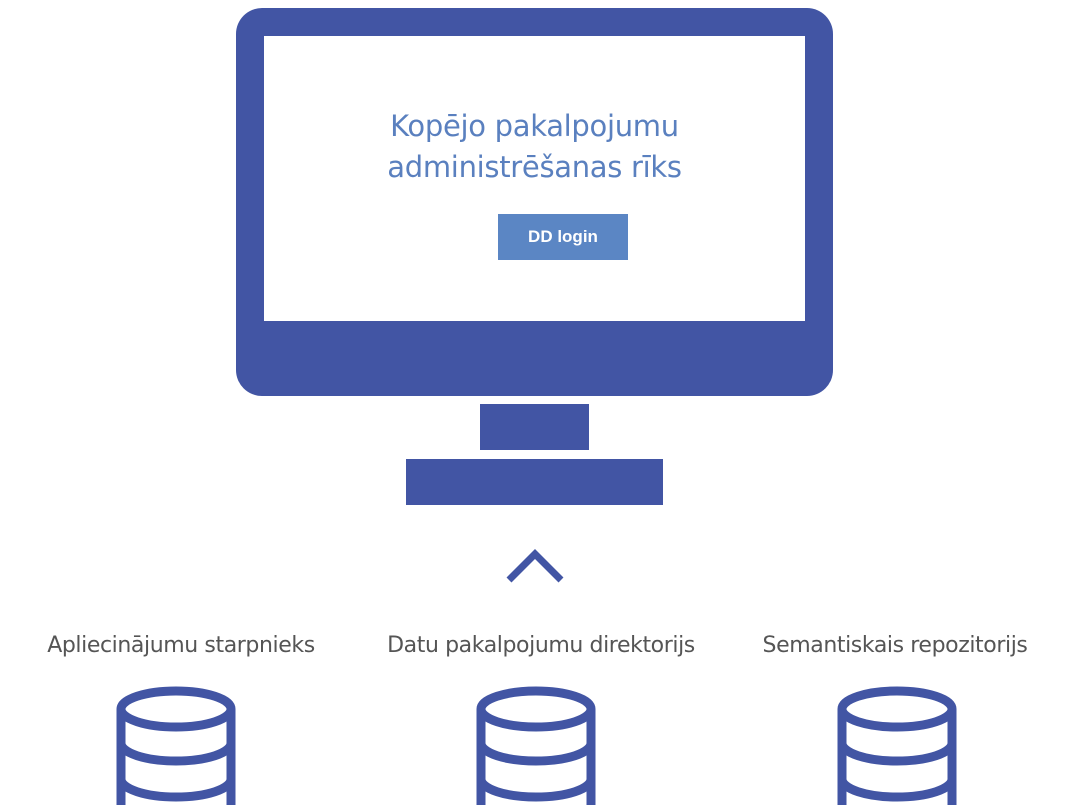 The image size is (1071, 809). Describe the element at coordinates (534, 167) in the screenshot. I see `title-line-2: administrēšanas rīks` at that location.